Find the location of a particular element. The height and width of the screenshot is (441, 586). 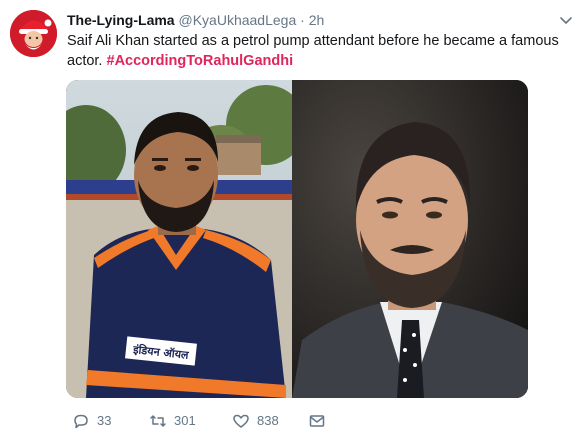

heart-icon is located at coordinates (241, 421).